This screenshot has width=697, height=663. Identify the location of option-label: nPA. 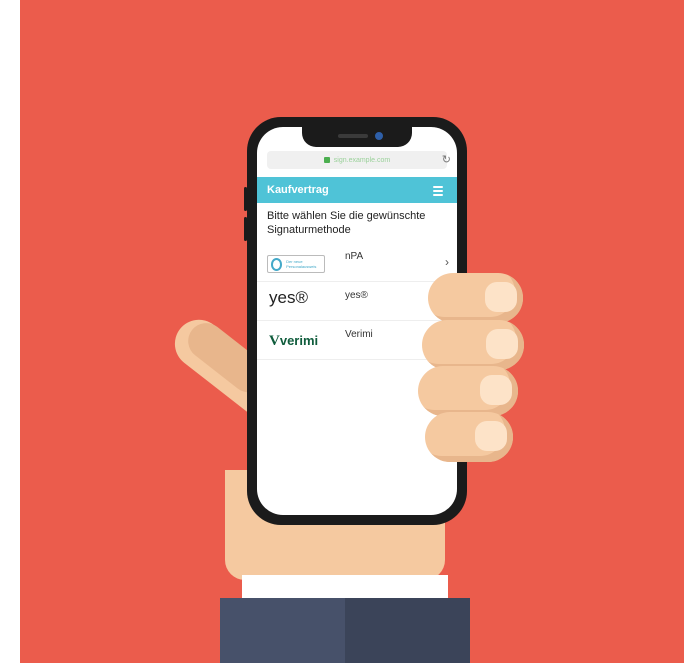
(354, 256).